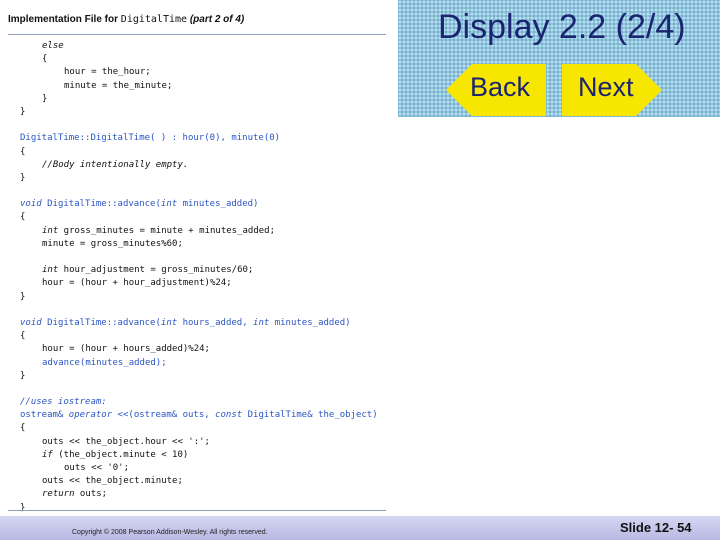 The height and width of the screenshot is (540, 720). What do you see at coordinates (47, 454) in the screenshot?
I see `code-keyword: if` at bounding box center [47, 454].